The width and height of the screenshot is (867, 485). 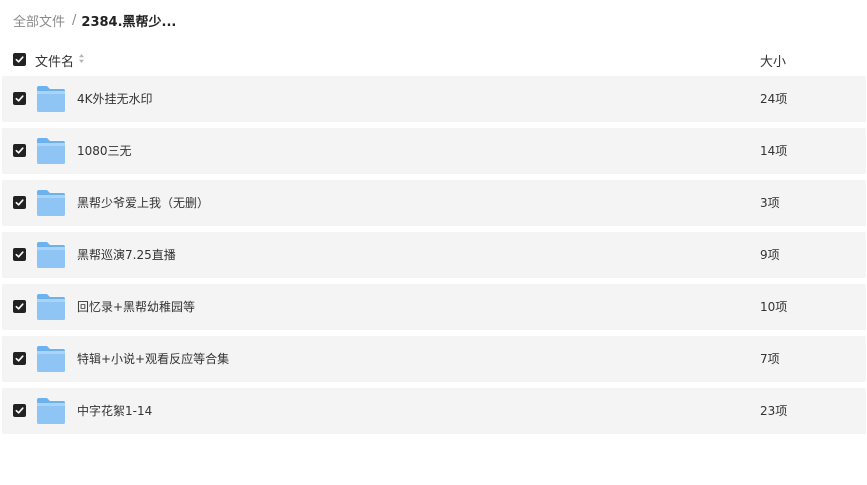 What do you see at coordinates (143, 202) in the screenshot?
I see `file-name: 黑帮少爷爱上我（无删）` at bounding box center [143, 202].